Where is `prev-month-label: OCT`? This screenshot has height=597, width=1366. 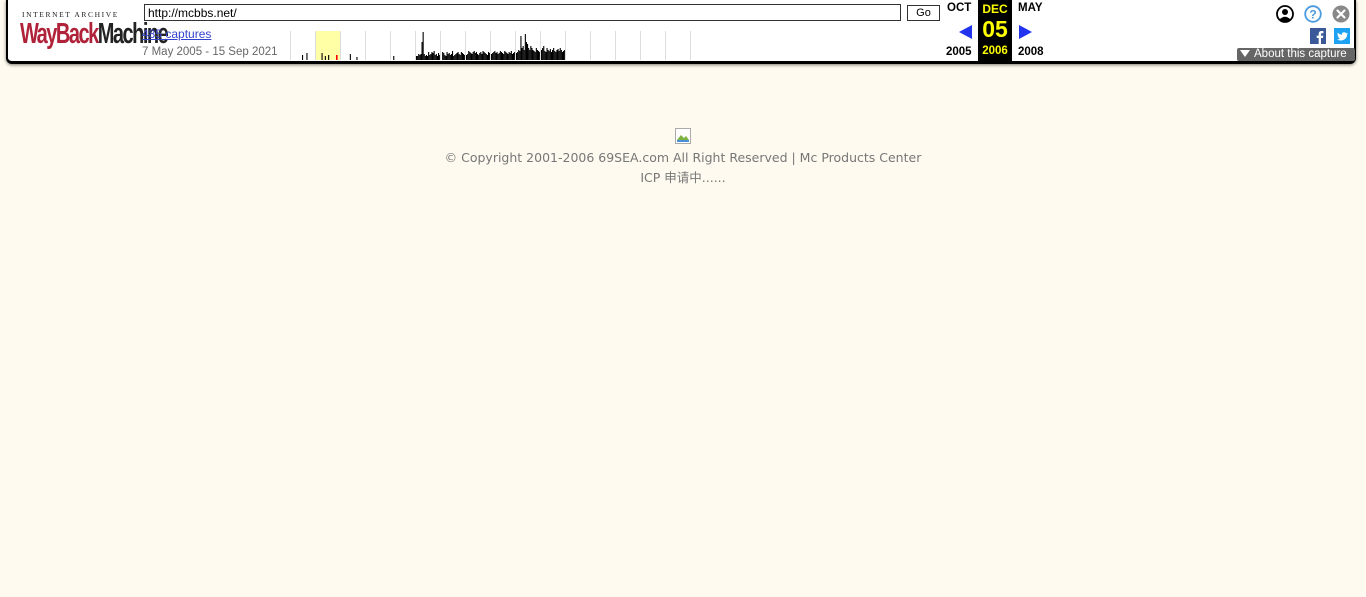 prev-month-label: OCT is located at coordinates (959, 8).